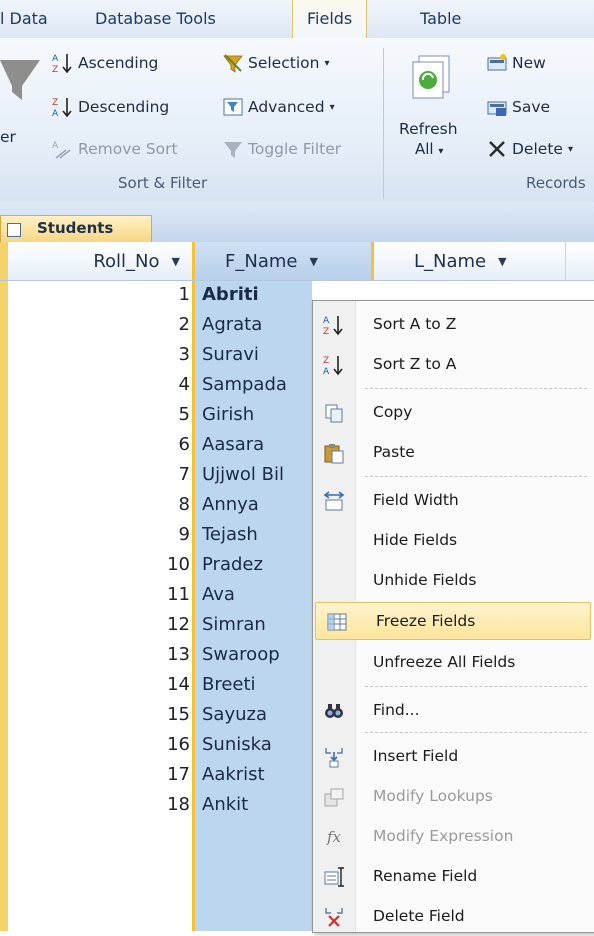 The height and width of the screenshot is (936, 594). Describe the element at coordinates (95, 474) in the screenshot. I see `roll-no-cell: 7` at that location.